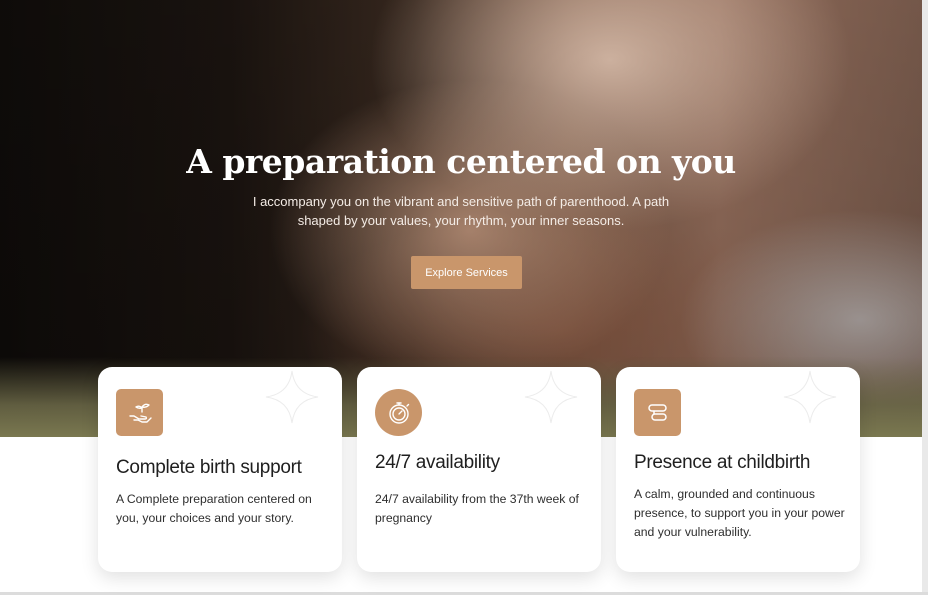 This screenshot has height=595, width=928. Describe the element at coordinates (209, 467) in the screenshot. I see `card-title: Complete birth support` at that location.